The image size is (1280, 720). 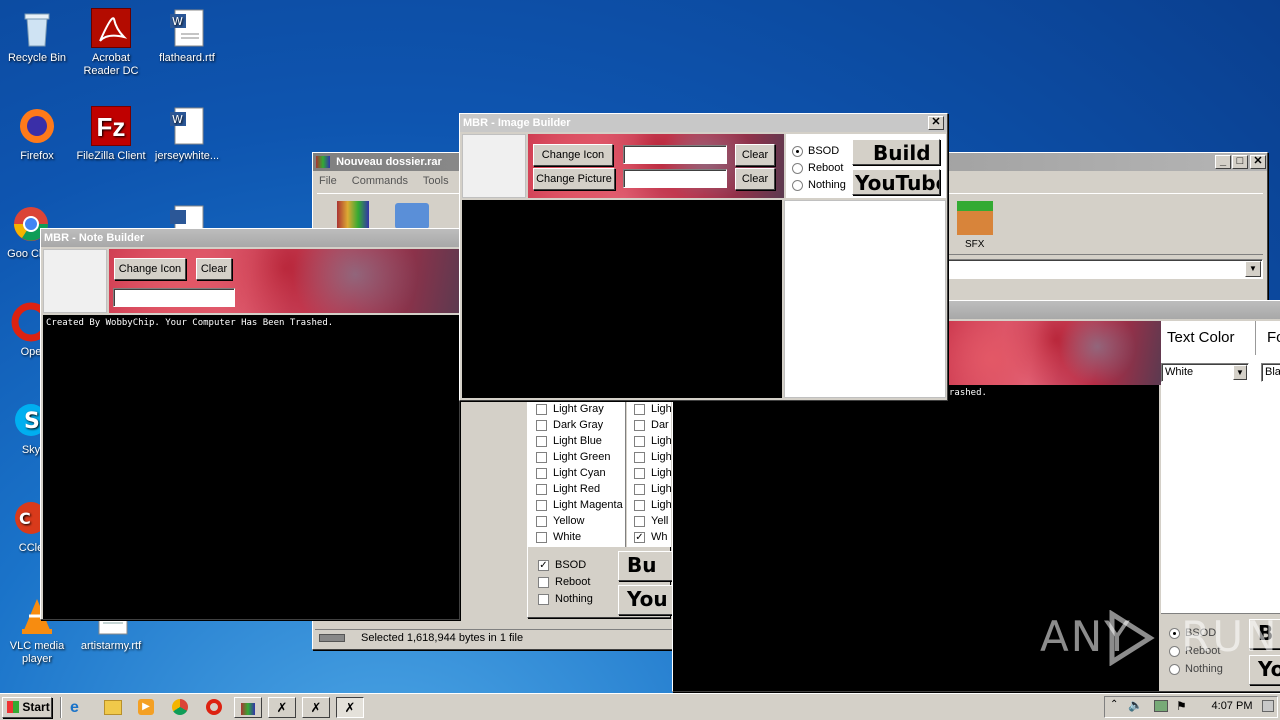 What do you see at coordinates (282, 707) in the screenshot?
I see `taskbar-mbr-1: ✗` at bounding box center [282, 707].